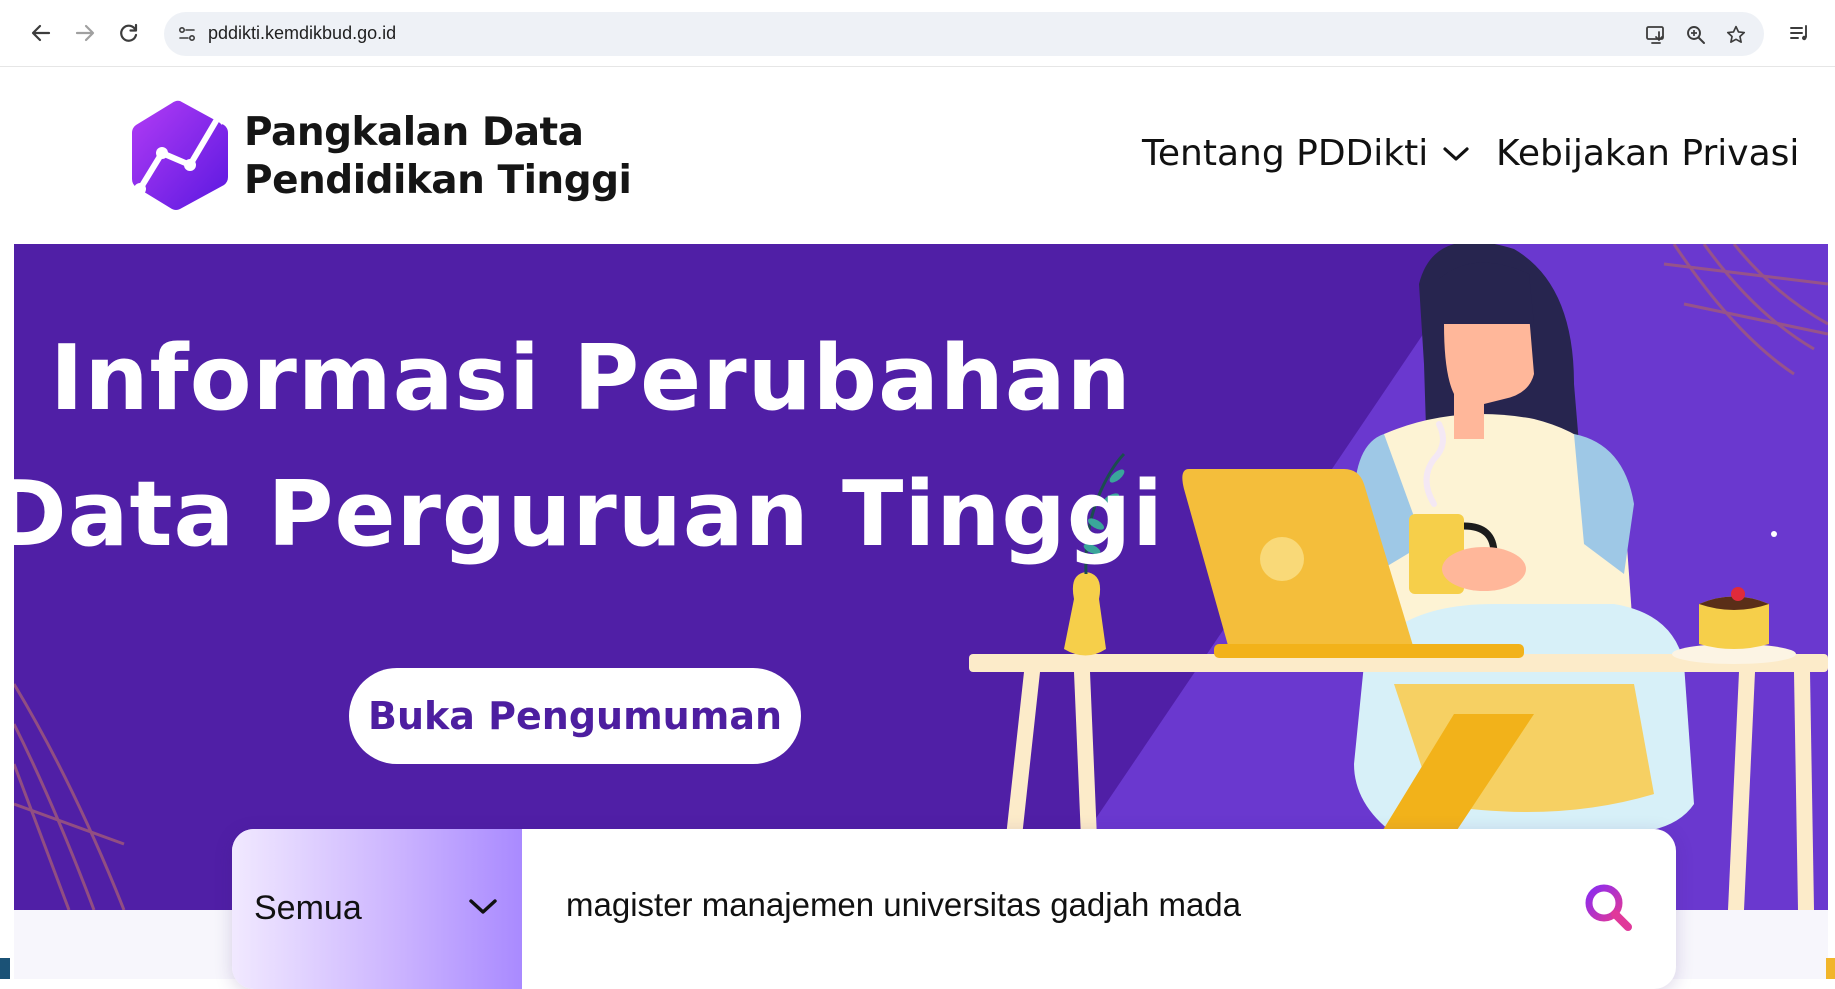 The width and height of the screenshot is (1835, 989). Describe the element at coordinates (302, 33) in the screenshot. I see `url-text: pddikti.kemdikbud.go.id` at that location.